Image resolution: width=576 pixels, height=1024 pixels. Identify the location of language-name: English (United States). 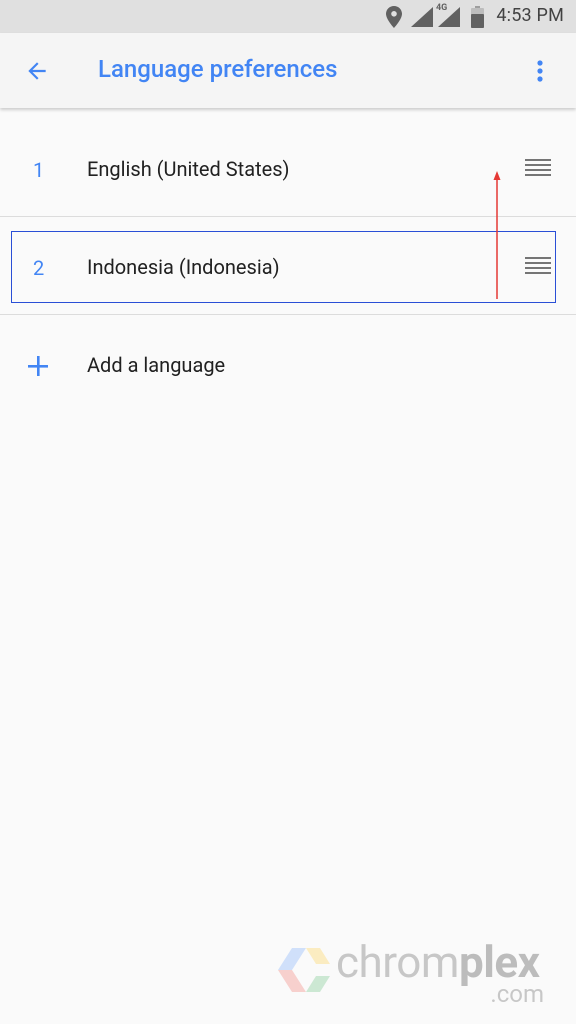
(188, 169).